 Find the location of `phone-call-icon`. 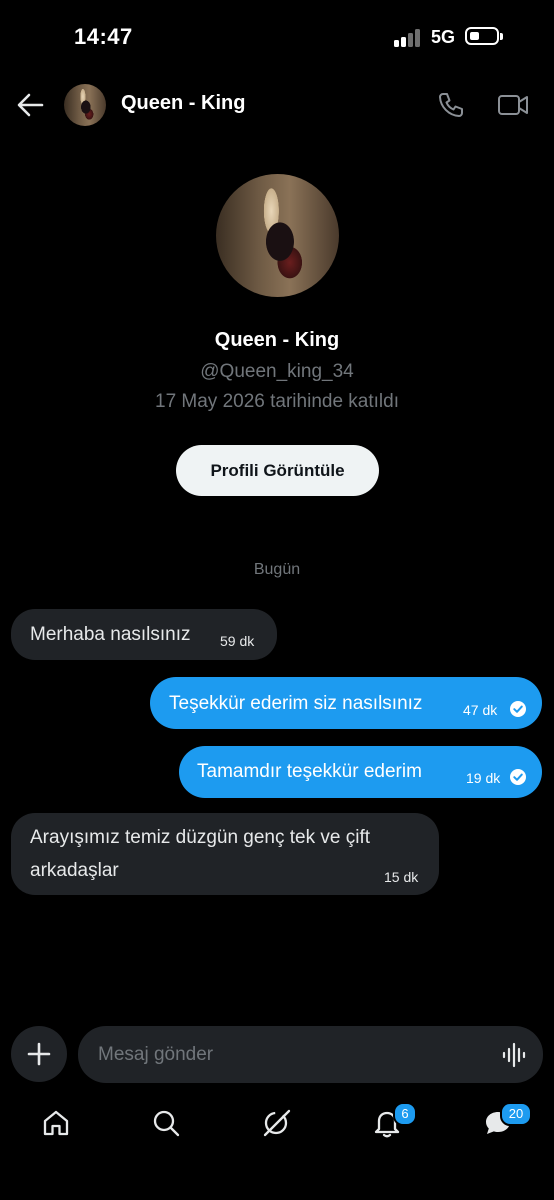

phone-call-icon is located at coordinates (451, 105).